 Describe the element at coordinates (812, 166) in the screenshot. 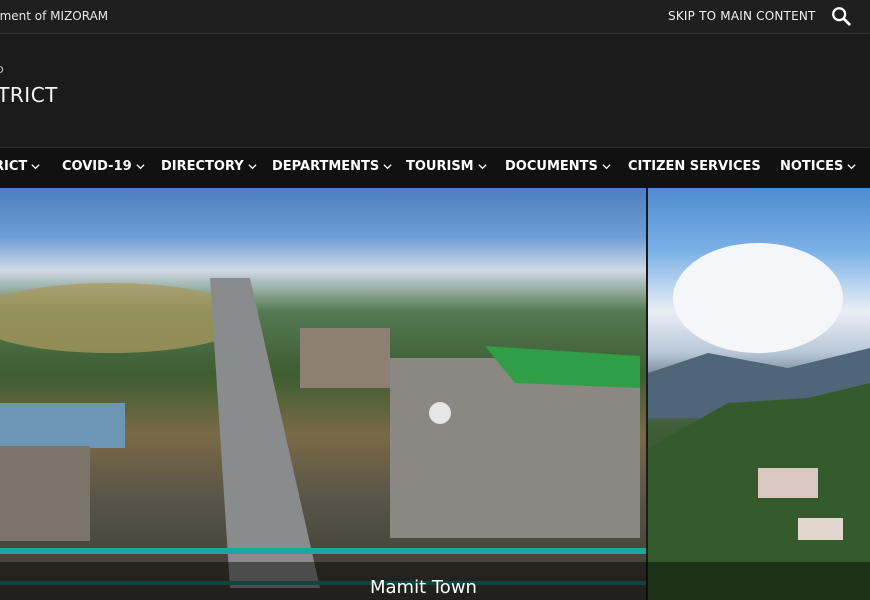

I see `nav-item-label: NOTICES` at that location.